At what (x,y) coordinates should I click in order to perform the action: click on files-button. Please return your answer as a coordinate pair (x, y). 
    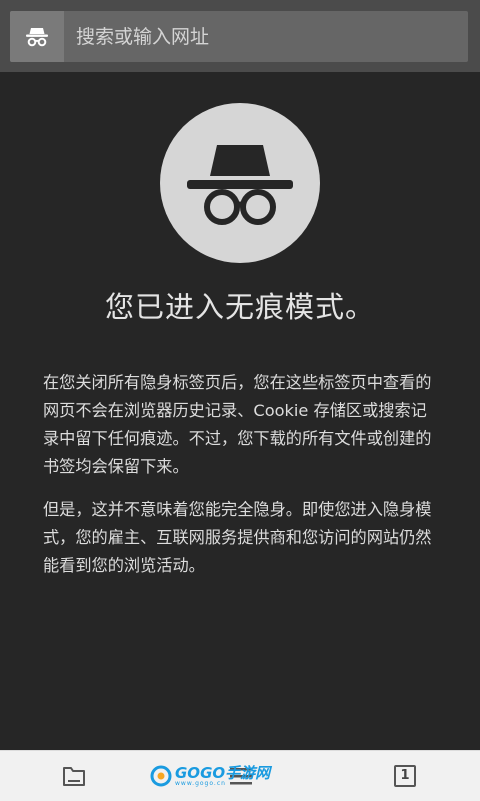
    Looking at the image, I should click on (74, 776).